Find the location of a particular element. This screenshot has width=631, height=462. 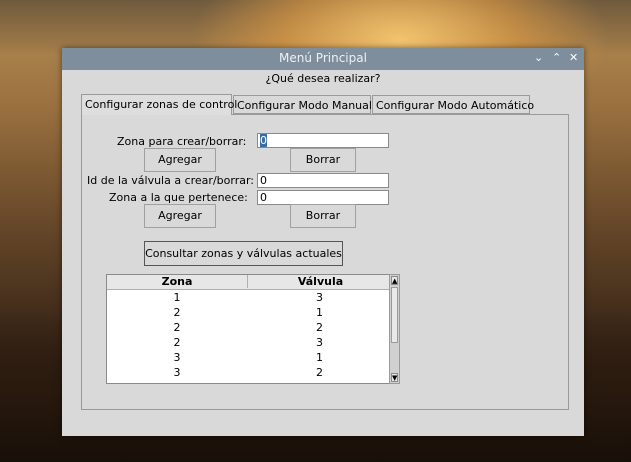

delete-zone-button: Borrar is located at coordinates (323, 160).